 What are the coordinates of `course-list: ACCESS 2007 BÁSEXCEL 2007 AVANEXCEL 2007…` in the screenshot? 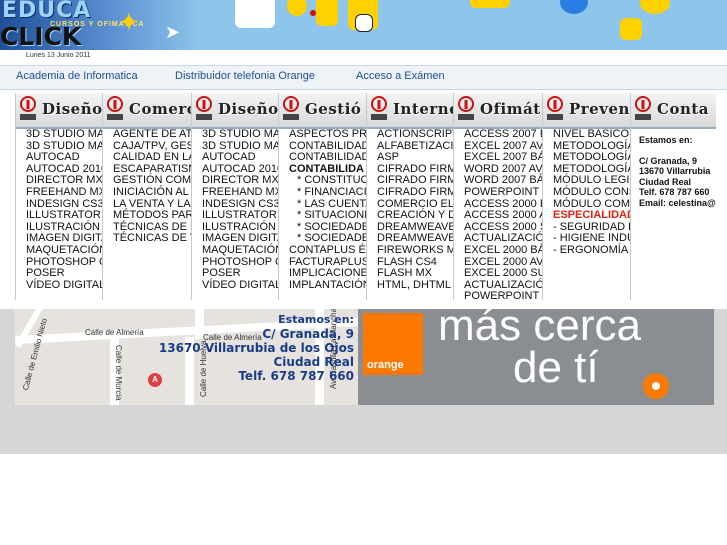 It's located at (498, 214).